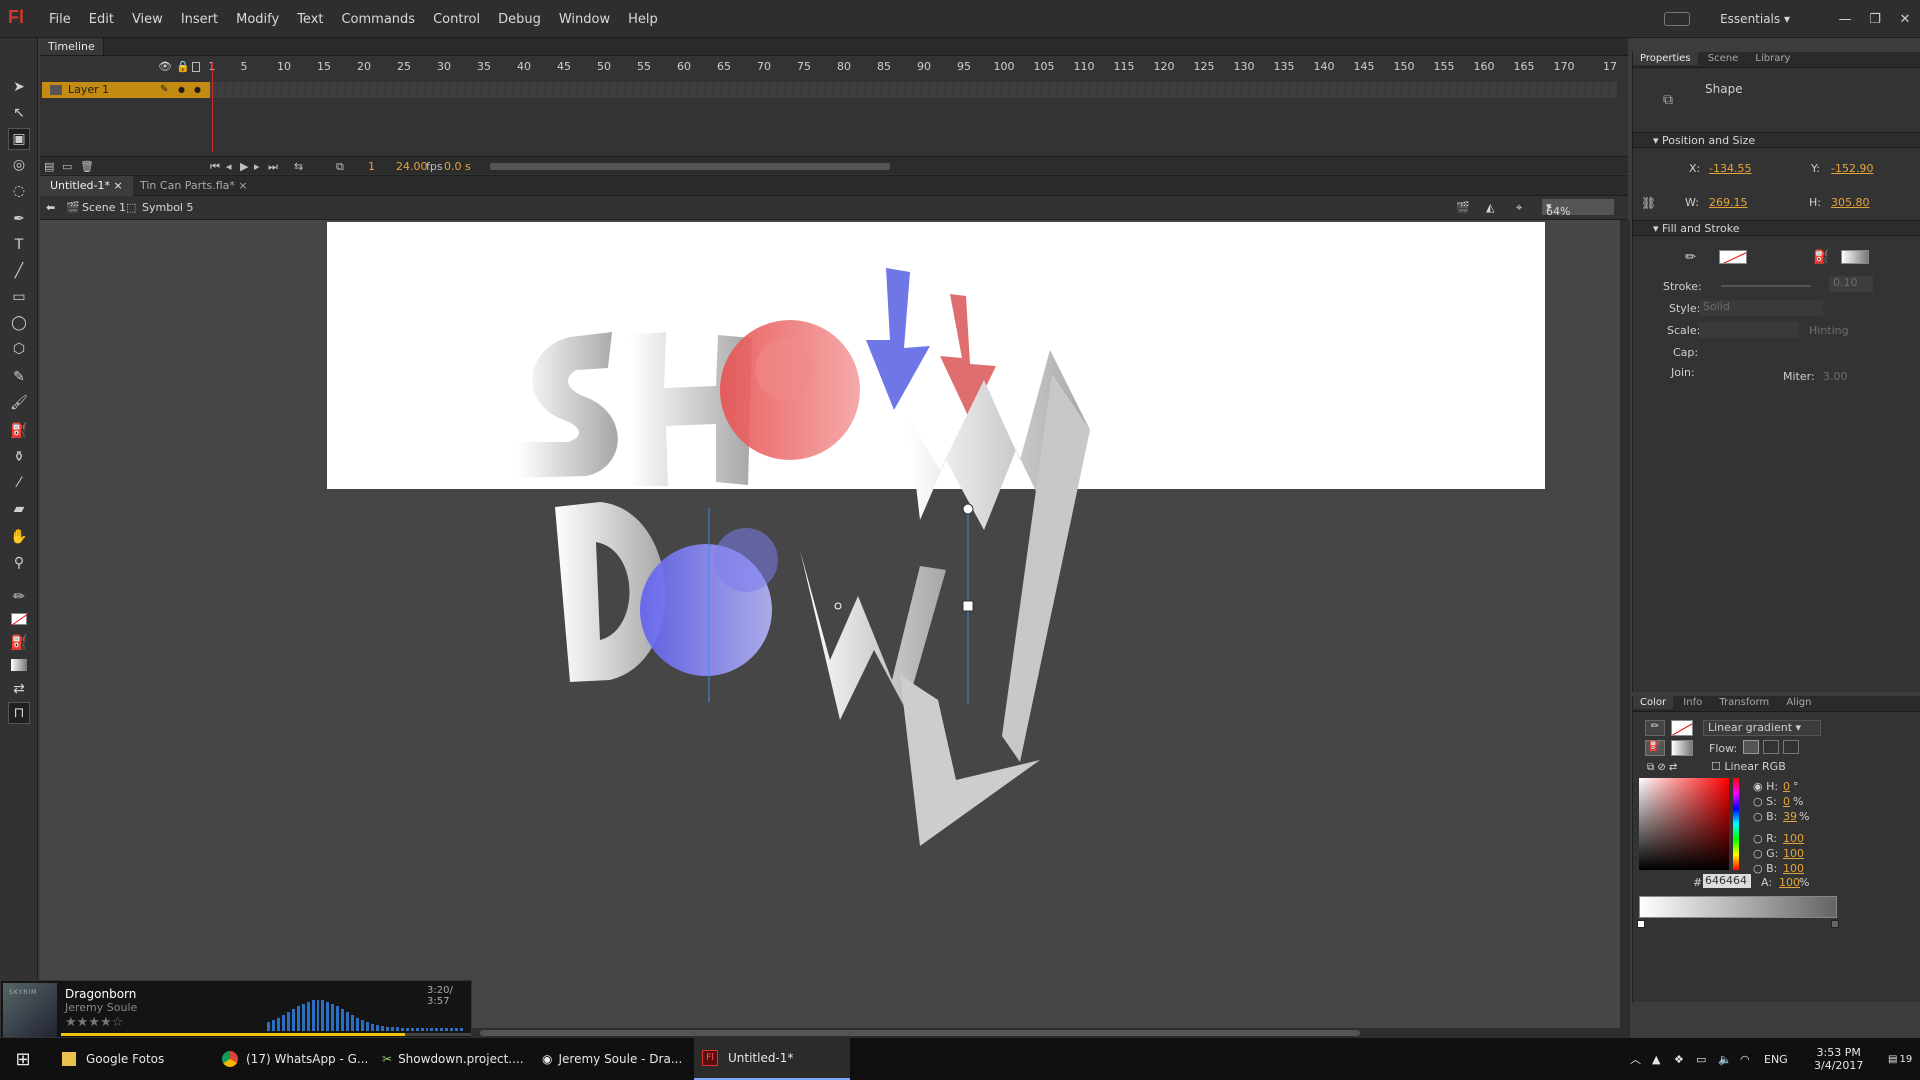 The width and height of the screenshot is (1920, 1080). I want to click on fill-gradient-swatch, so click(1682, 748).